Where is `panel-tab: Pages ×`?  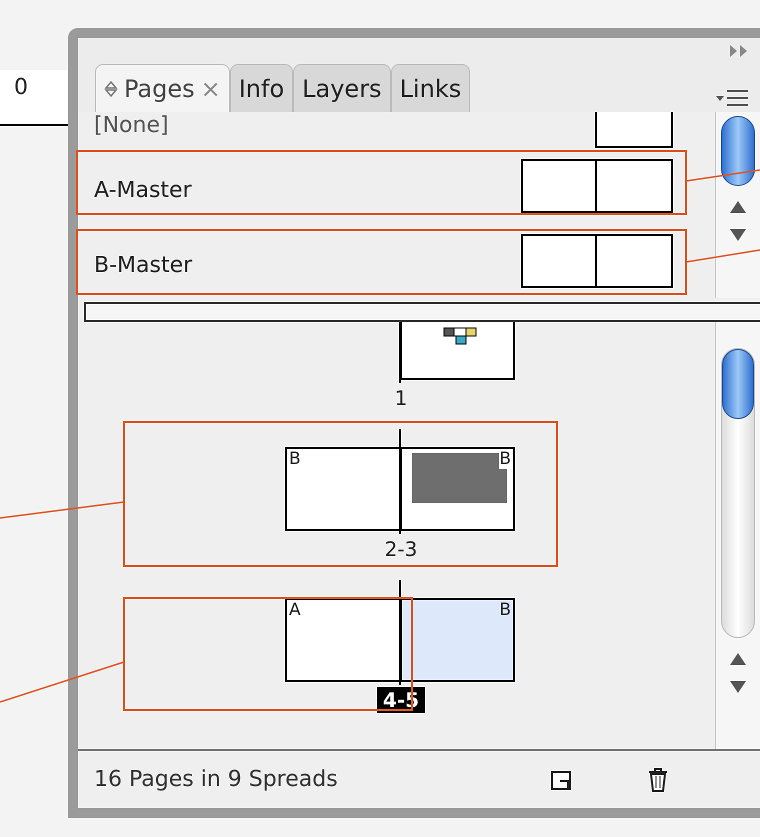
panel-tab: Pages × is located at coordinates (162, 88).